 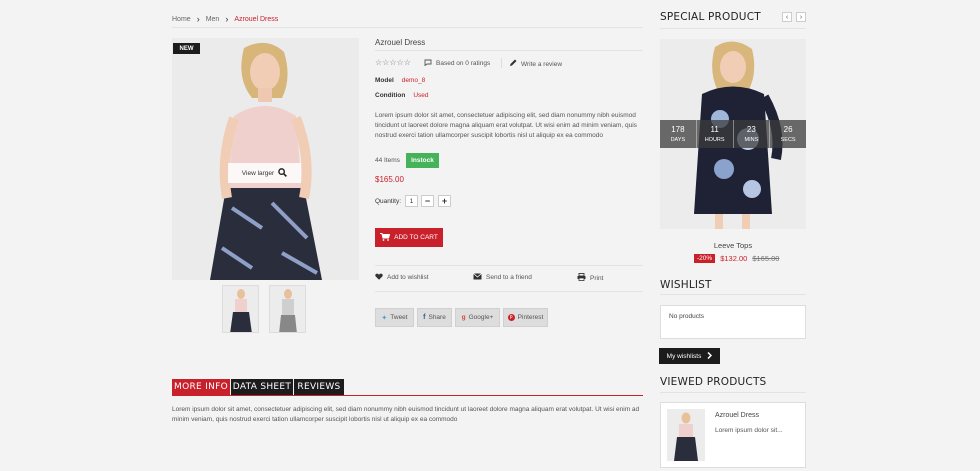 I want to click on rating-info: Based on 0 ratings, so click(x=457, y=63).